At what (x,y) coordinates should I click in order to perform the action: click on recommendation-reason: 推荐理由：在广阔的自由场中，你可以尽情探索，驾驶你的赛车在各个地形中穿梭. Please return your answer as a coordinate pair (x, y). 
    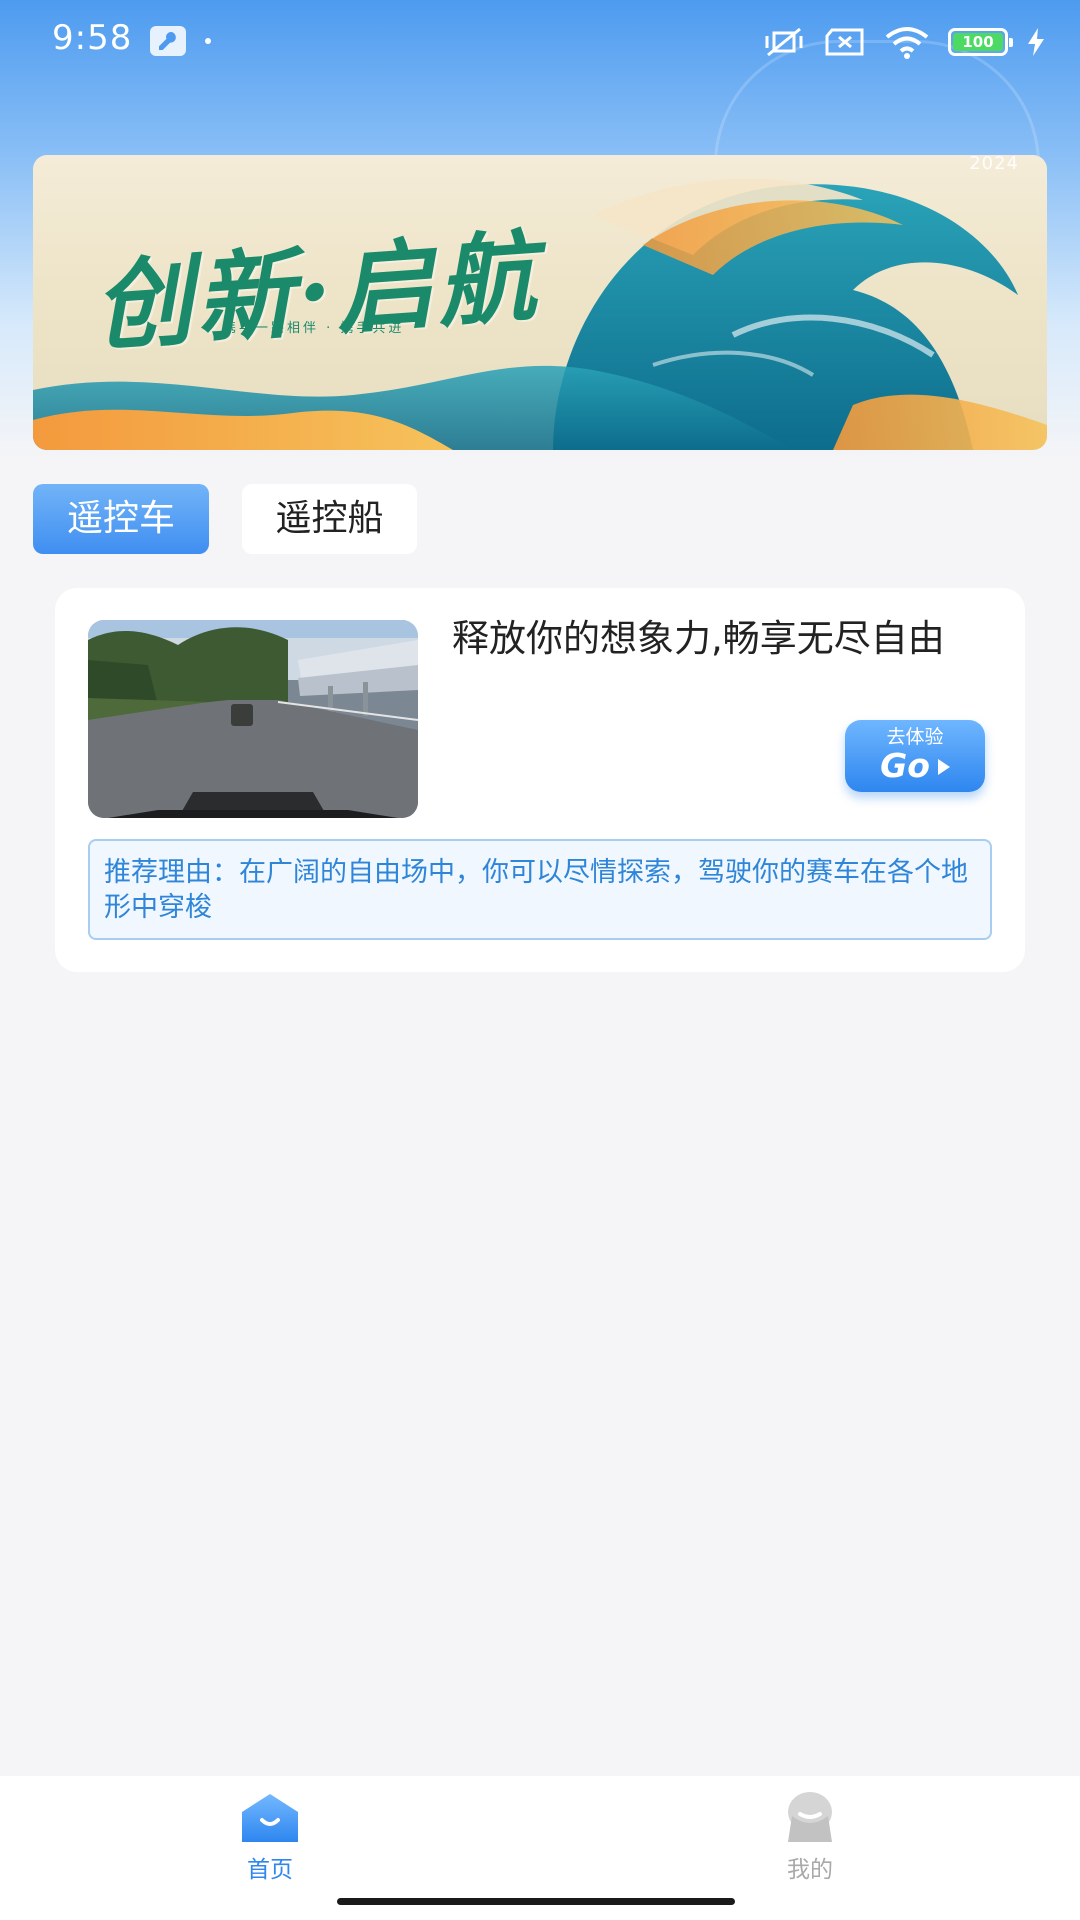
    Looking at the image, I should click on (540, 889).